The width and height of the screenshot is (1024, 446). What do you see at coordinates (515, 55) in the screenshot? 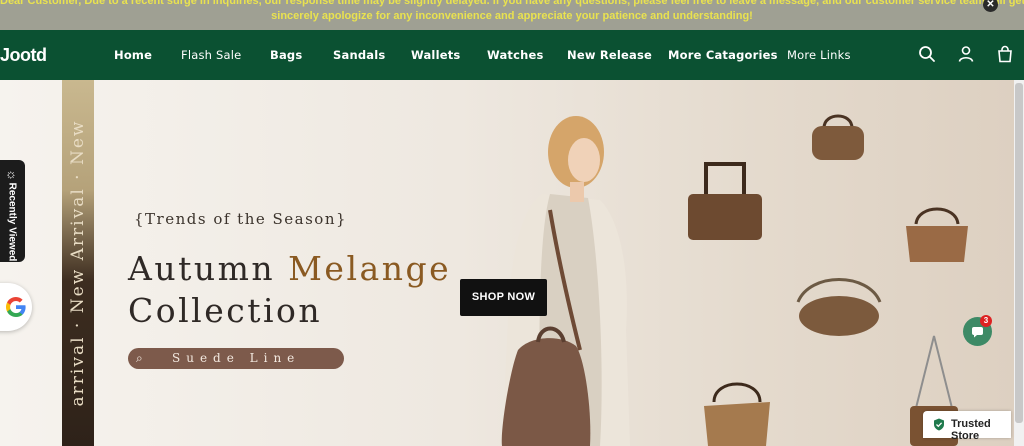
I see `nav-watches: Watches` at bounding box center [515, 55].